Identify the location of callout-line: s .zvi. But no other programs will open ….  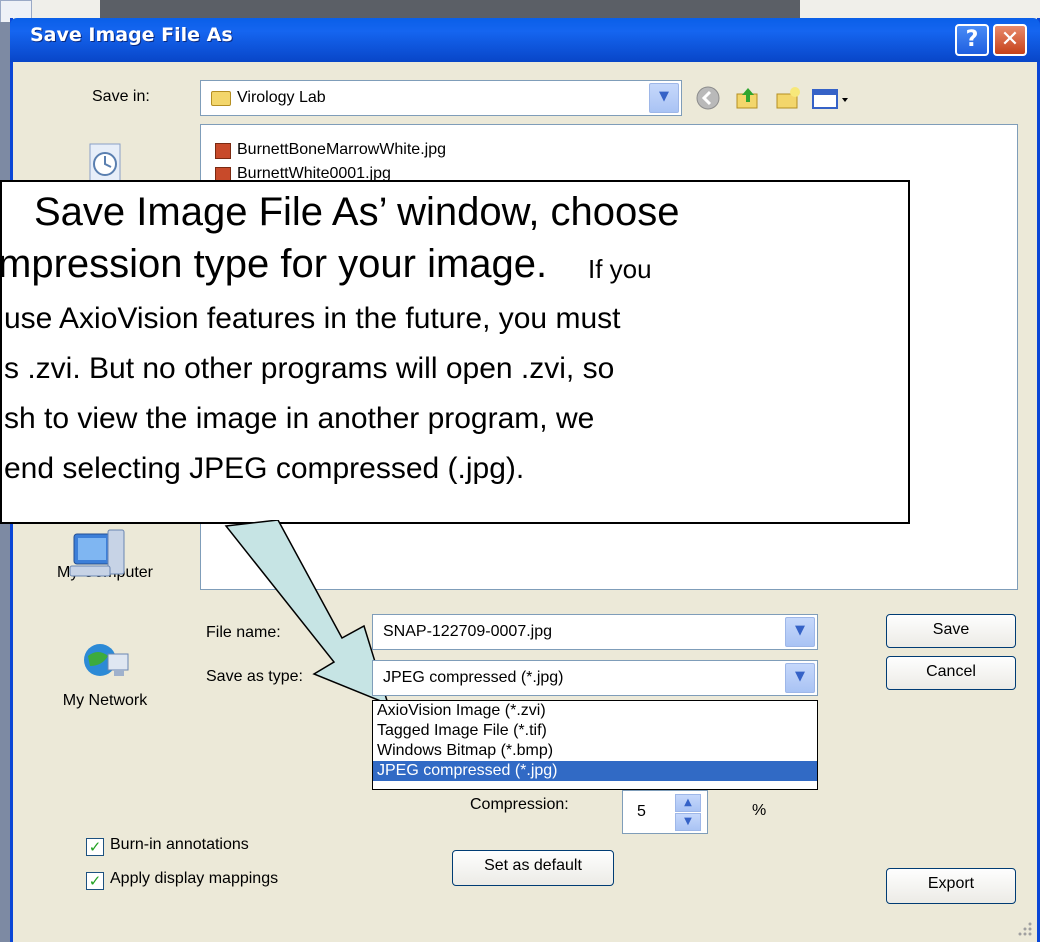
(309, 368).